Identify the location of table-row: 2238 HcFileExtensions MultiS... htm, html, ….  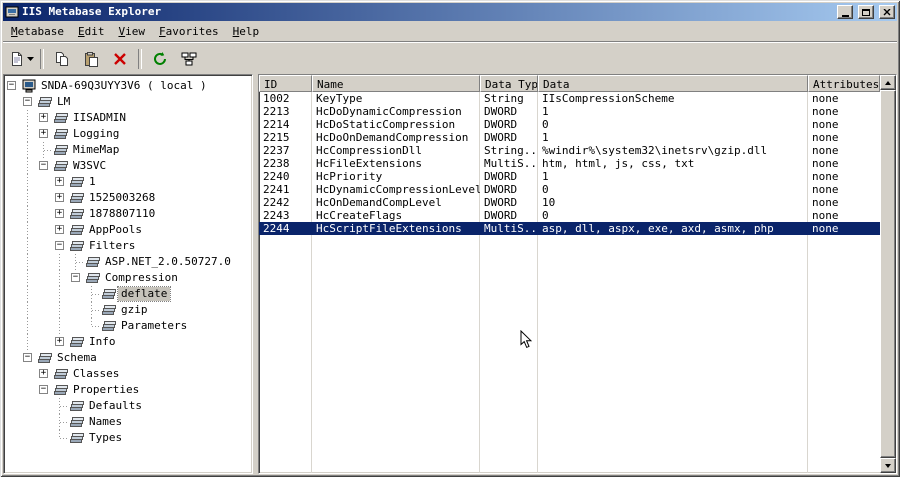
(569, 163).